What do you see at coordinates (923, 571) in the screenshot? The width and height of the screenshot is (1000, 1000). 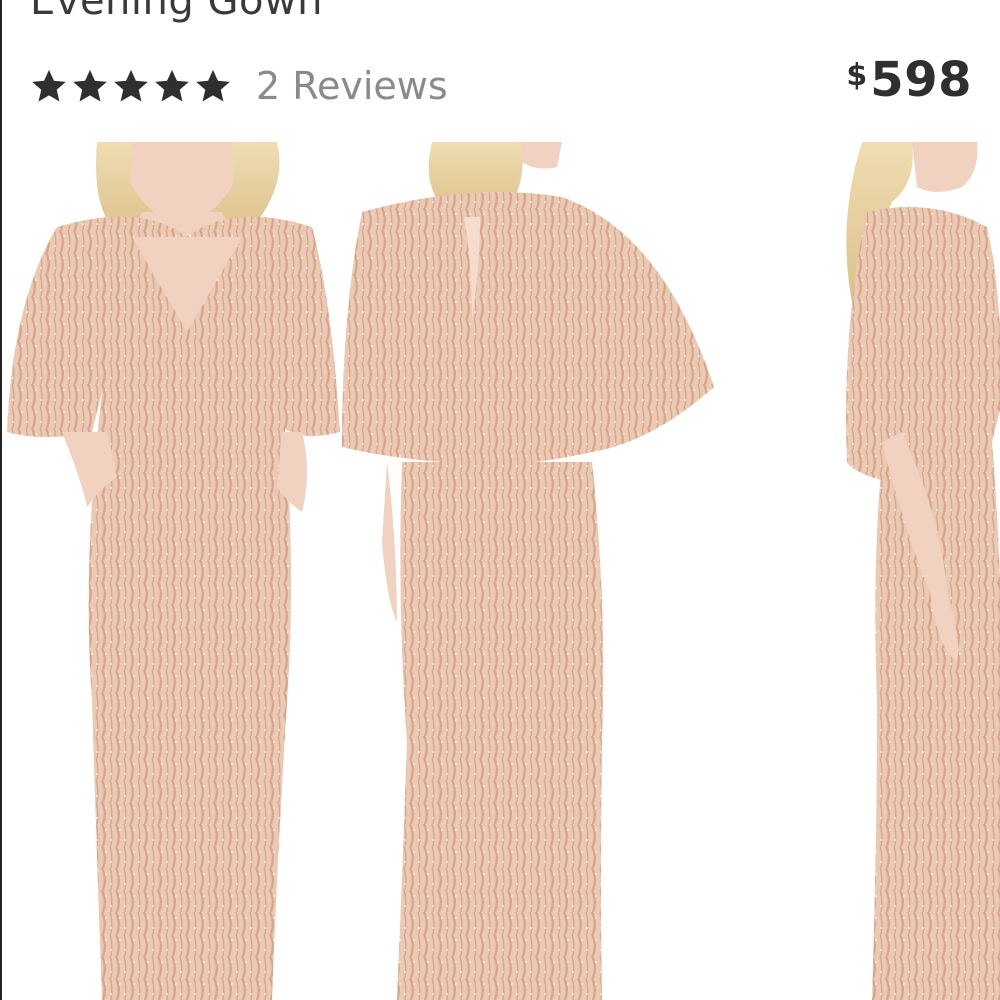 I see `model-side-view` at bounding box center [923, 571].